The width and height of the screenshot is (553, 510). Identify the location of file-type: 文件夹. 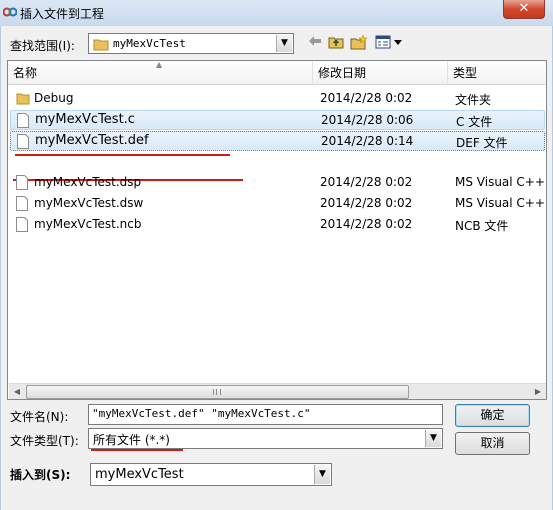
(473, 100).